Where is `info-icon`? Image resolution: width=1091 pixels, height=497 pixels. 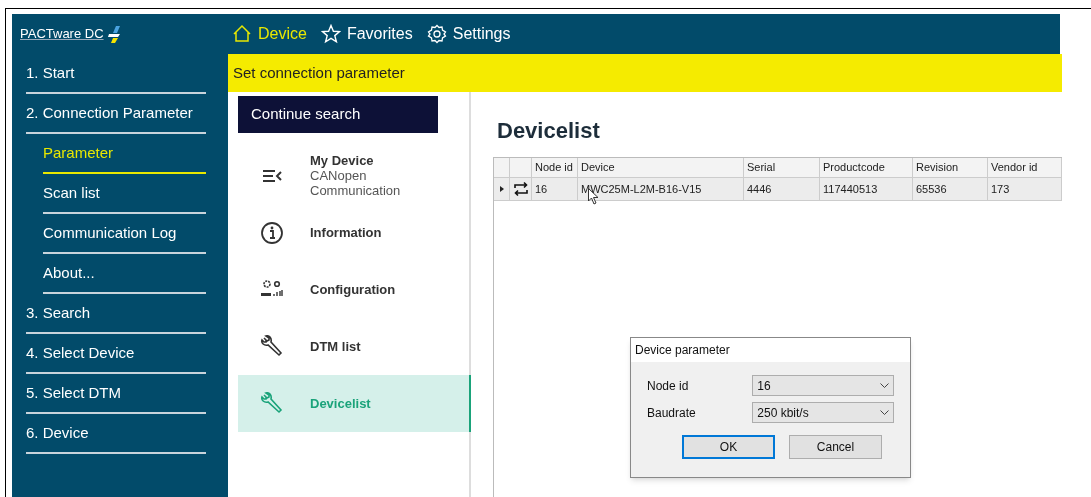 info-icon is located at coordinates (272, 232).